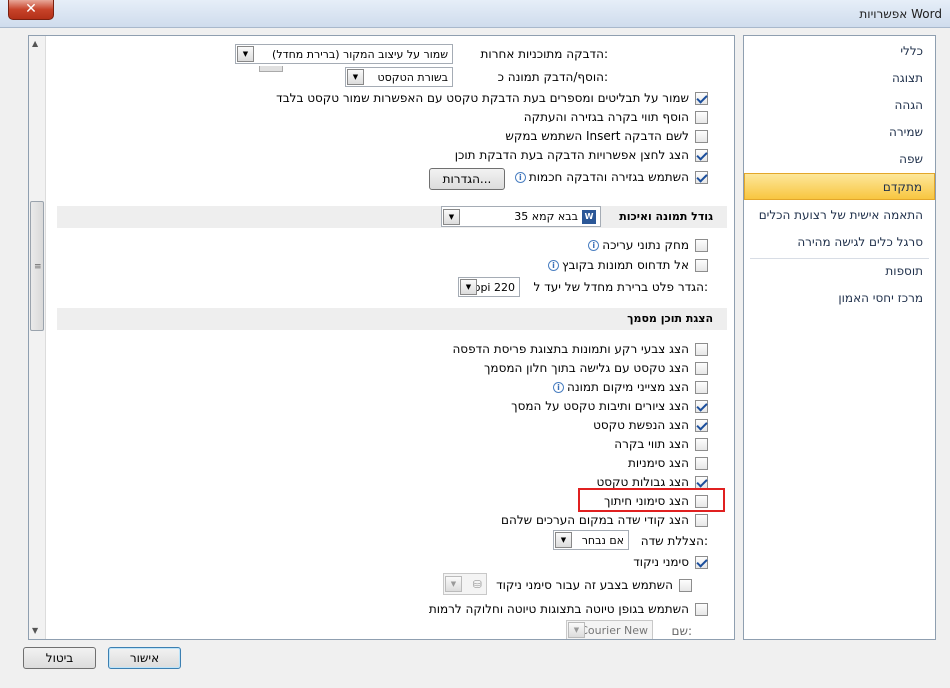 The image size is (950, 688). What do you see at coordinates (839, 78) in the screenshot?
I see `sidebar-item-display: תצוגה` at bounding box center [839, 78].